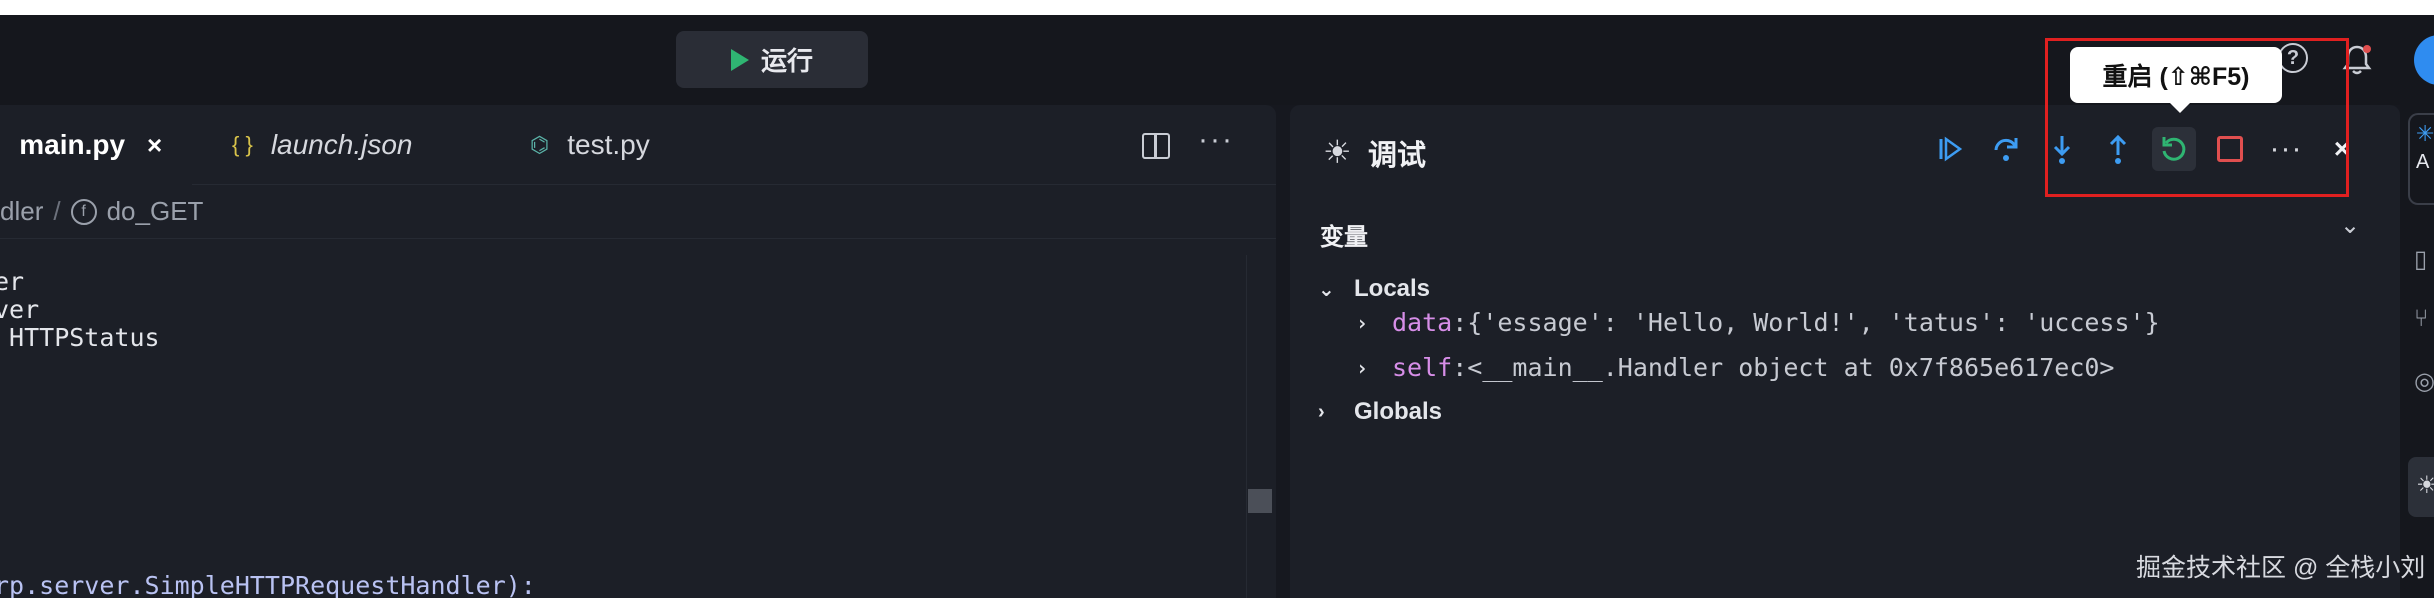 This screenshot has height=598, width=2434. I want to click on restart-button, so click(2174, 149).